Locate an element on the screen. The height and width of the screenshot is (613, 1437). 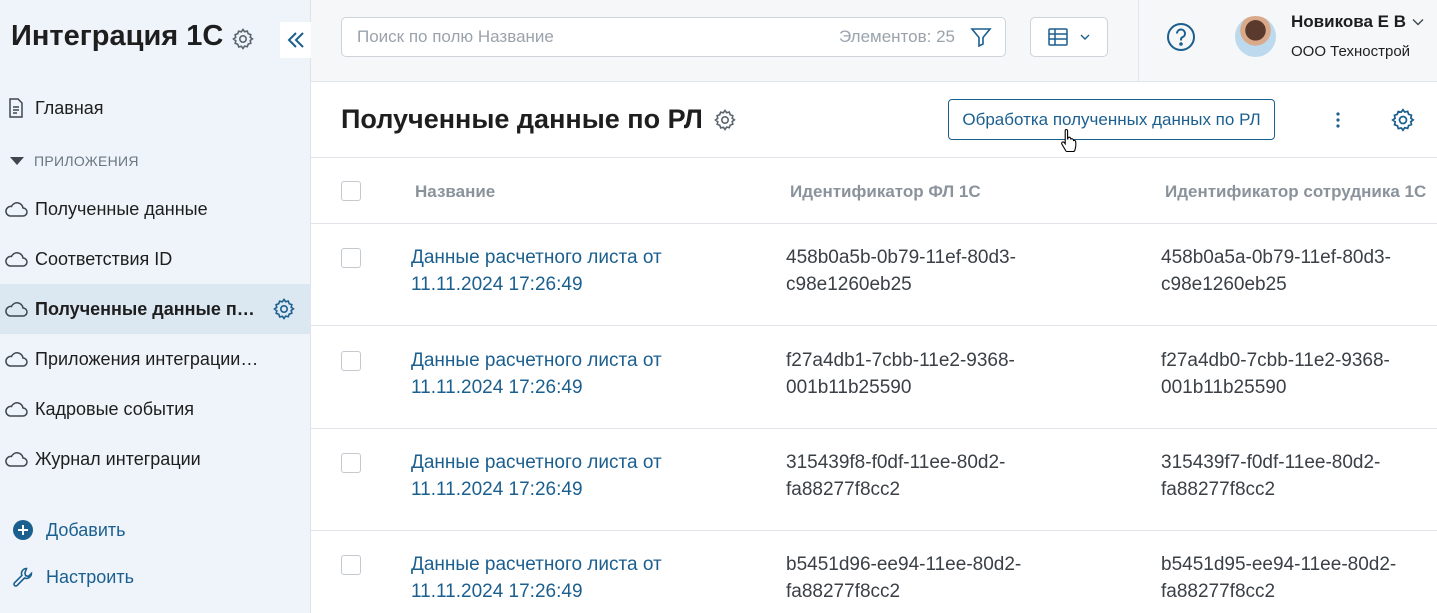
search-box: Элементов: 25 is located at coordinates (673, 37).